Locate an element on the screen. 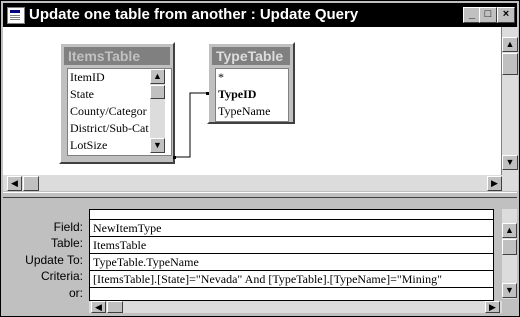 The width and height of the screenshot is (520, 317). maximize-button: □ is located at coordinates (488, 15).